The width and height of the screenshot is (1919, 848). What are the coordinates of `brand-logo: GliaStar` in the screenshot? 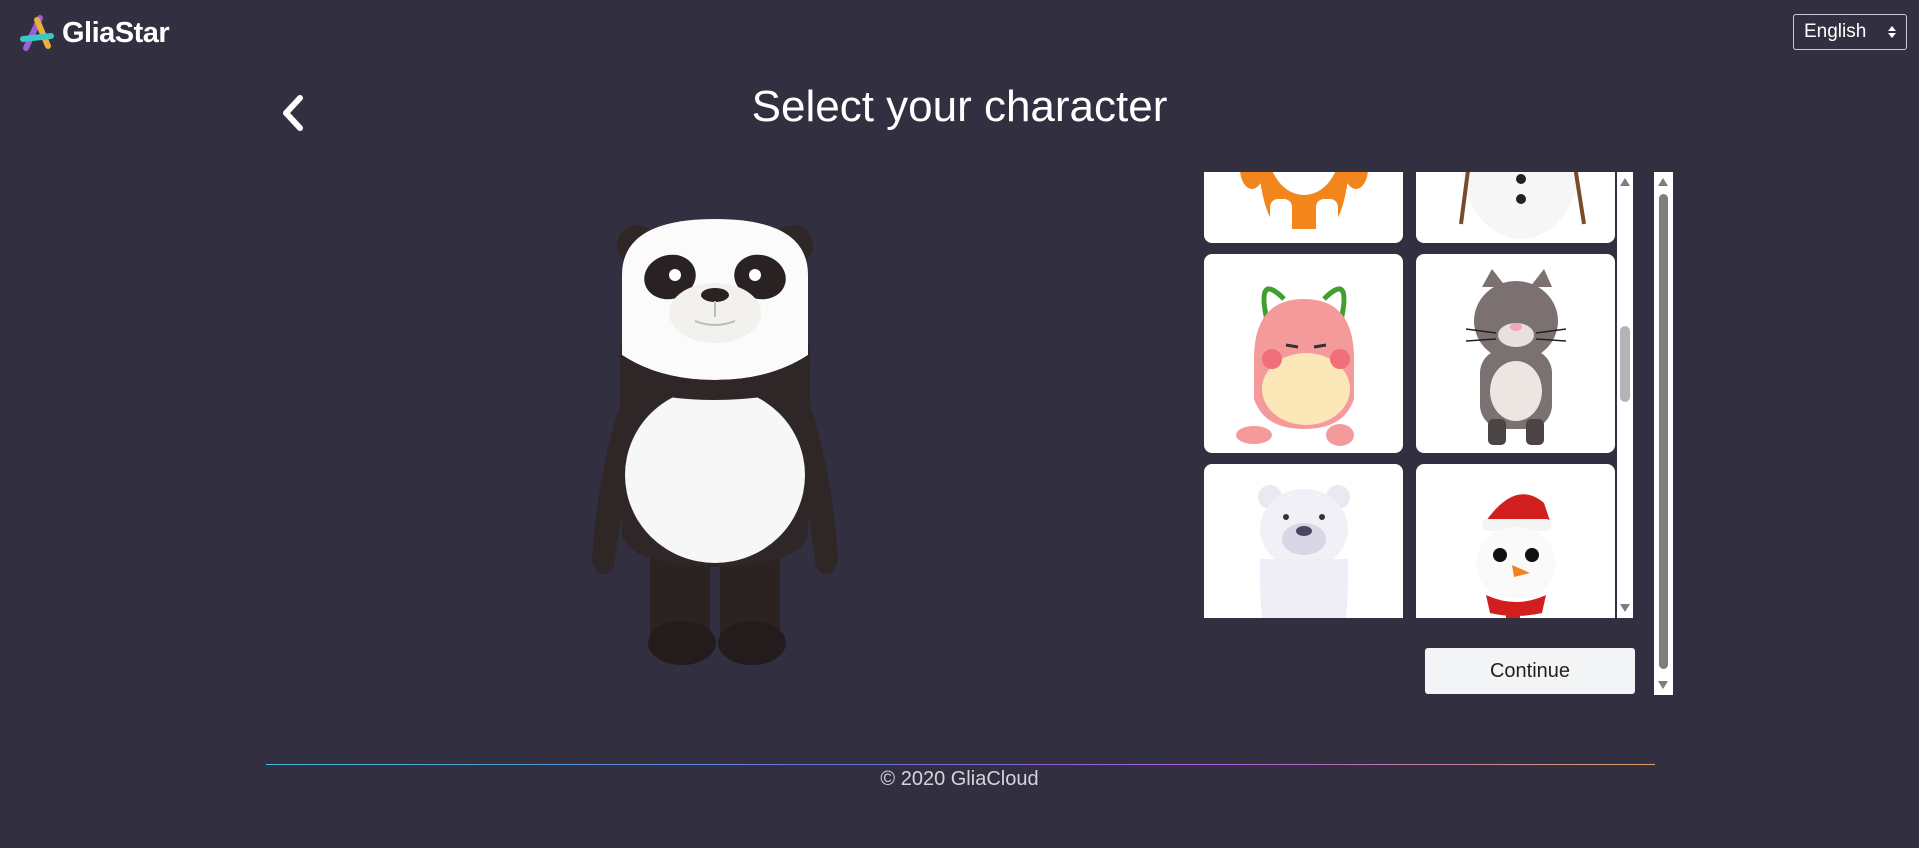 It's located at (95, 33).